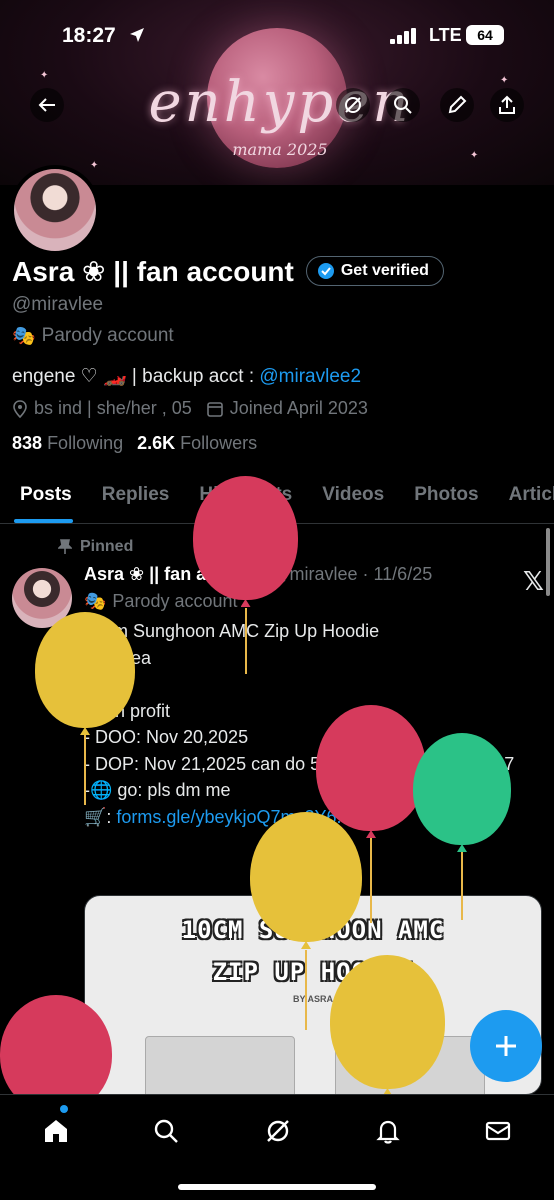 Image resolution: width=554 pixels, height=1200 pixels. Describe the element at coordinates (325, 271) in the screenshot. I see `verified-badge-icon` at that location.